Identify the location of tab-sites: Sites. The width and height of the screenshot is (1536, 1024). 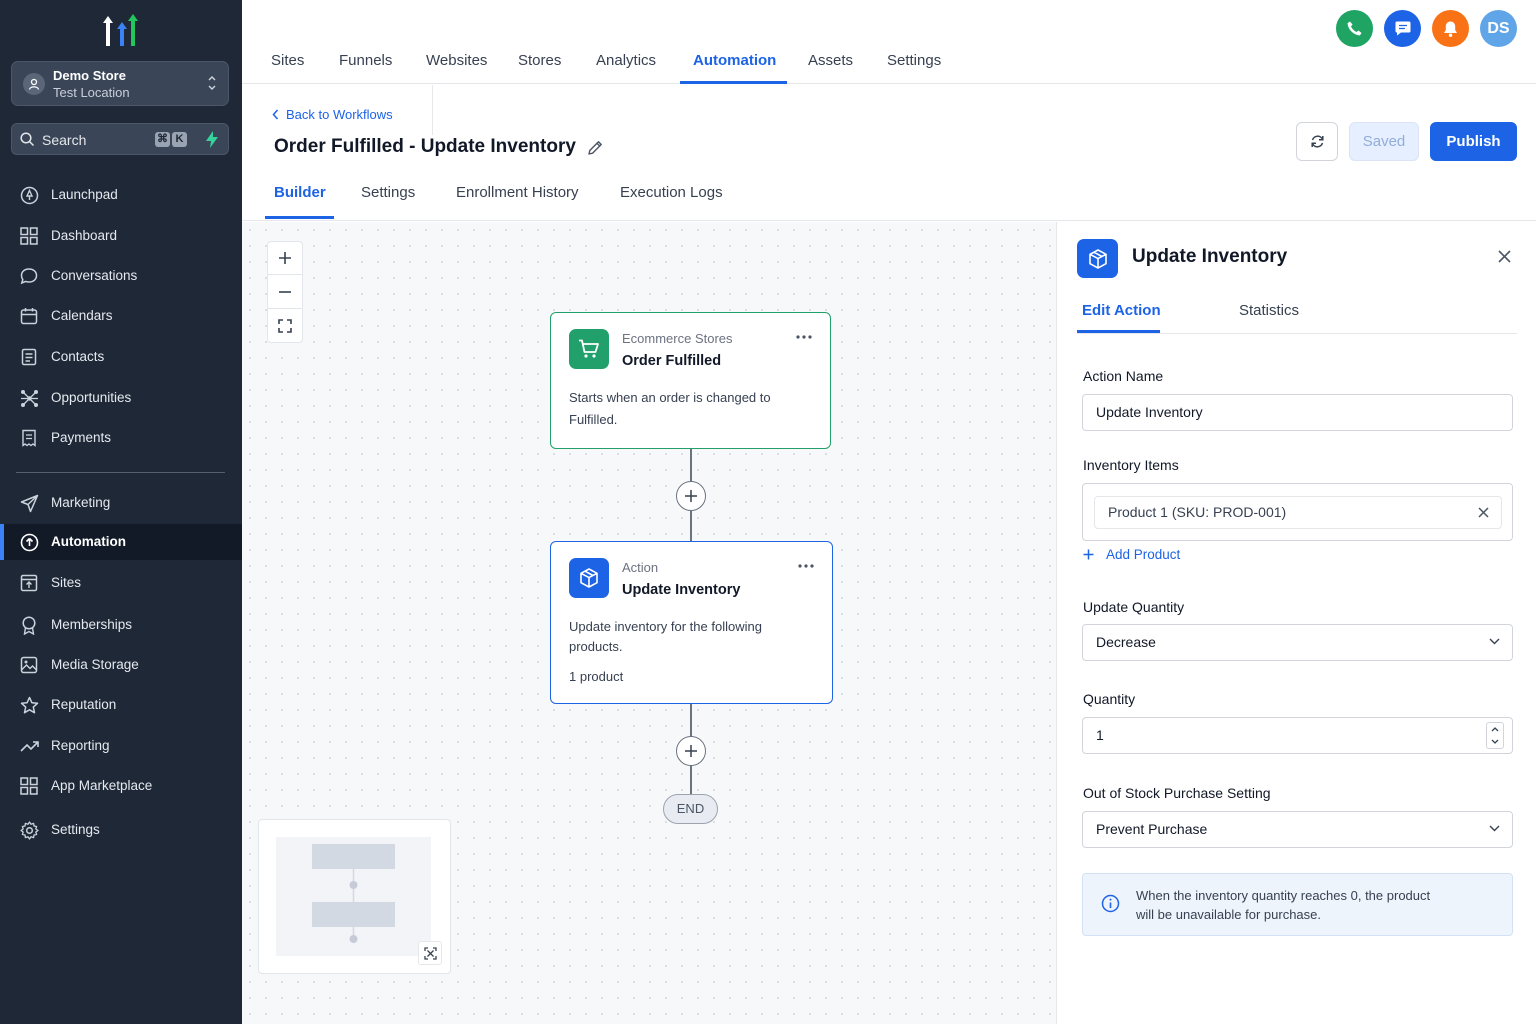
(287, 60).